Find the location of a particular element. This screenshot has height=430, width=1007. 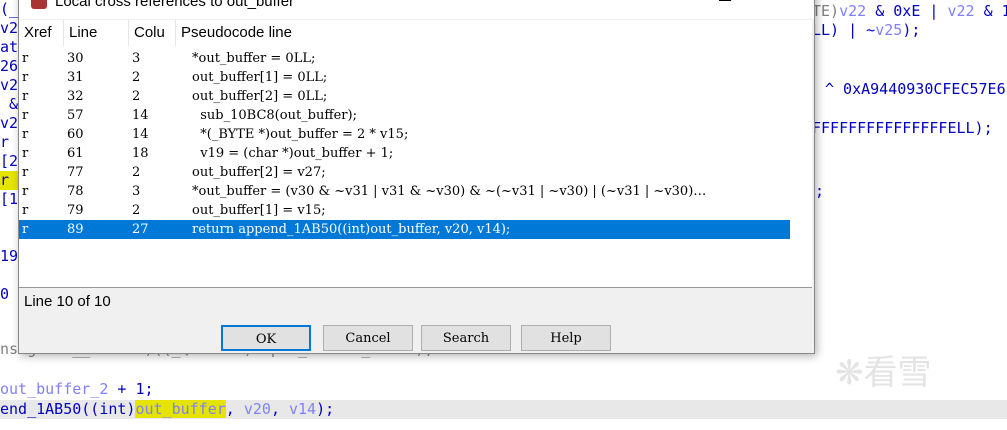

code-token: end_1AB50((int) is located at coordinates (68, 409).